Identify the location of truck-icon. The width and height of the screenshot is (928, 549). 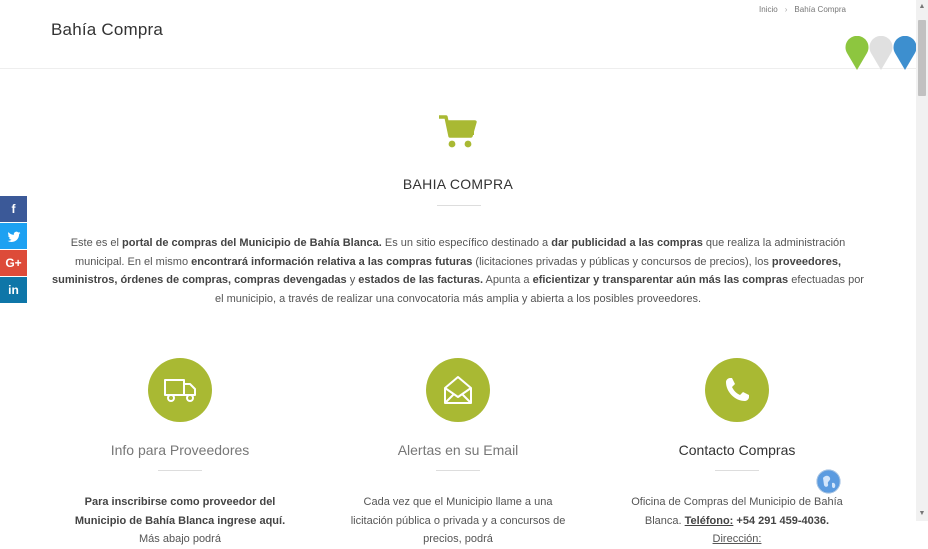
(180, 390).